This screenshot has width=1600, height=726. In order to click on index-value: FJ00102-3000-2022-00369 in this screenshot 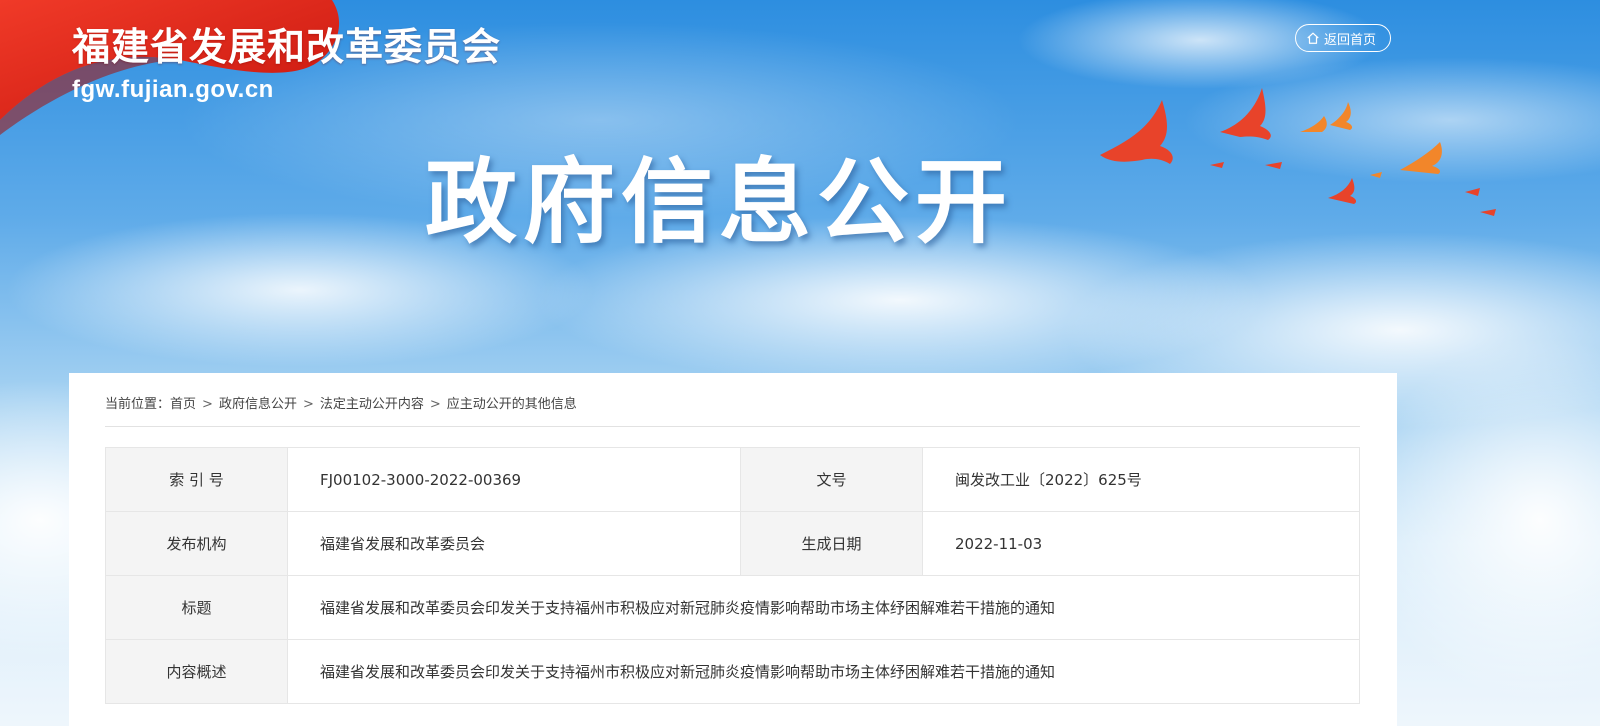, I will do `click(514, 479)`.